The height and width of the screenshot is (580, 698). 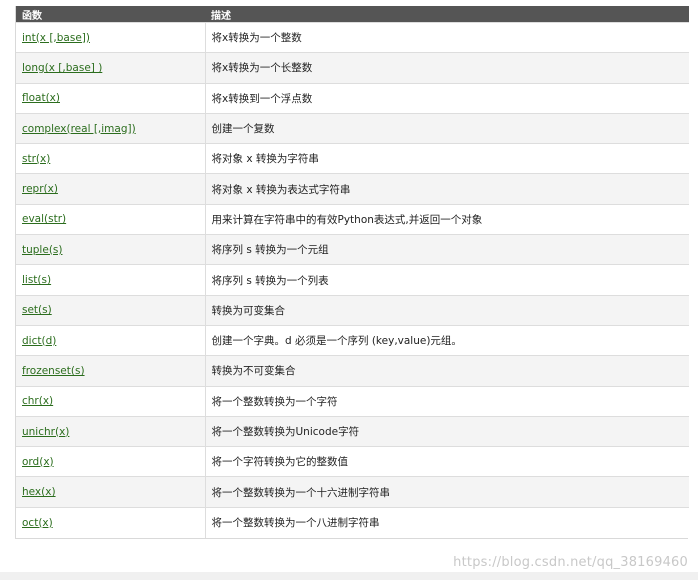 I want to click on function-cell: hex(x), so click(x=111, y=492).